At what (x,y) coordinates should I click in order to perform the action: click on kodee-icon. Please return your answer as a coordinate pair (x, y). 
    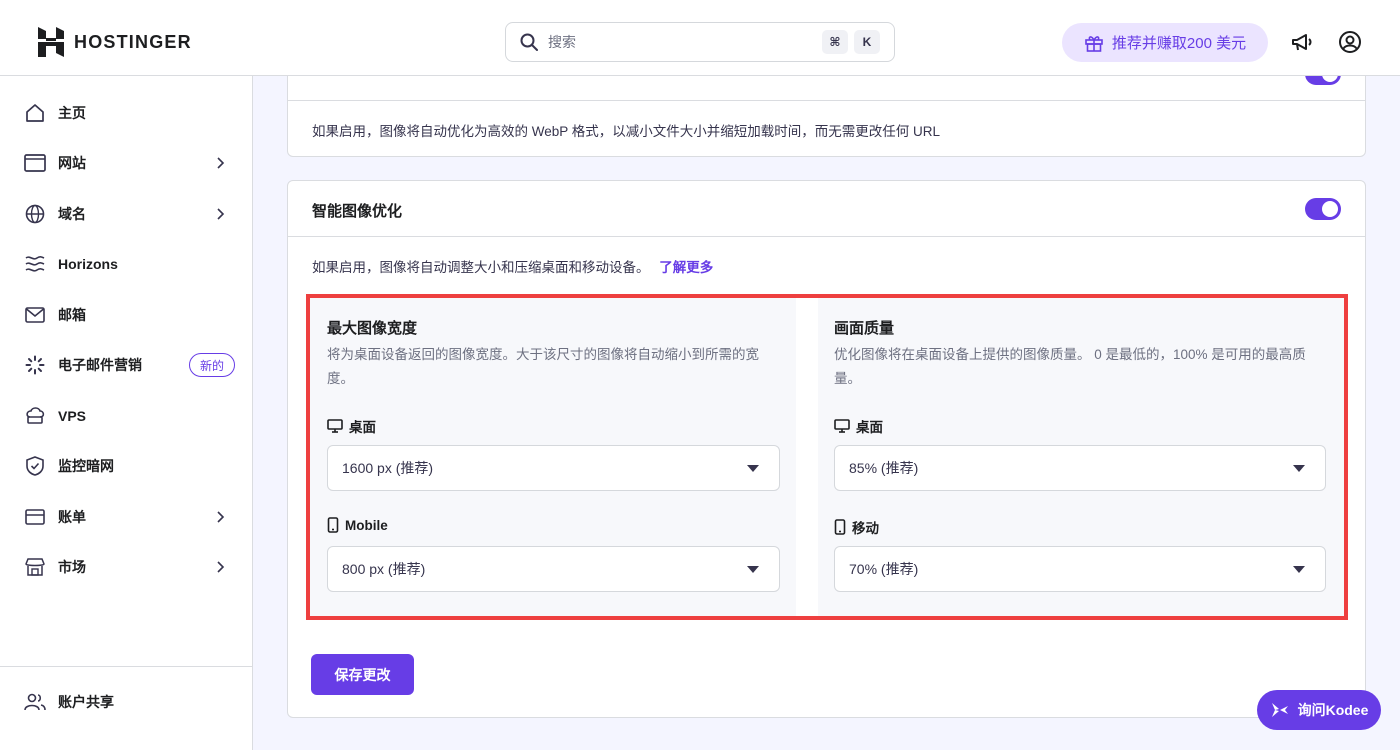
    Looking at the image, I should click on (1279, 710).